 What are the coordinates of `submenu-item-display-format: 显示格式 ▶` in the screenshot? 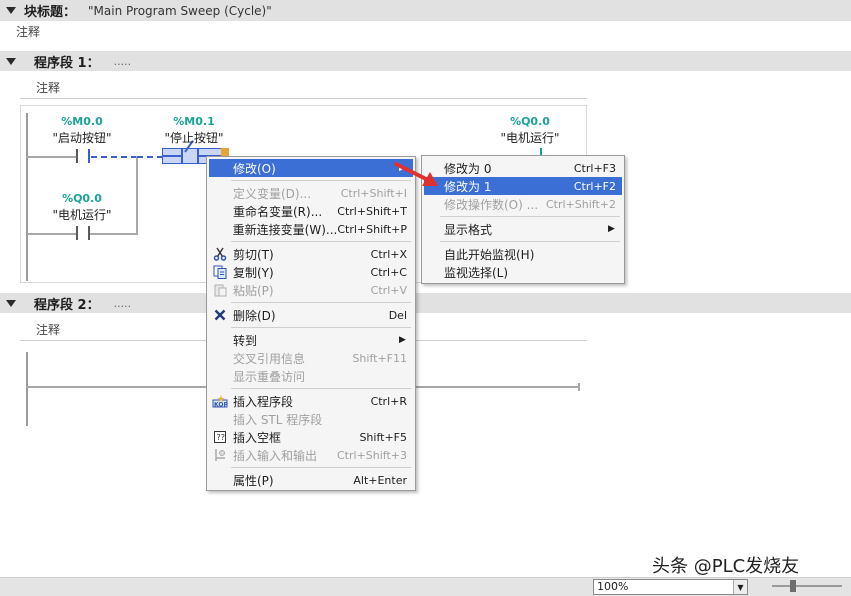 It's located at (523, 229).